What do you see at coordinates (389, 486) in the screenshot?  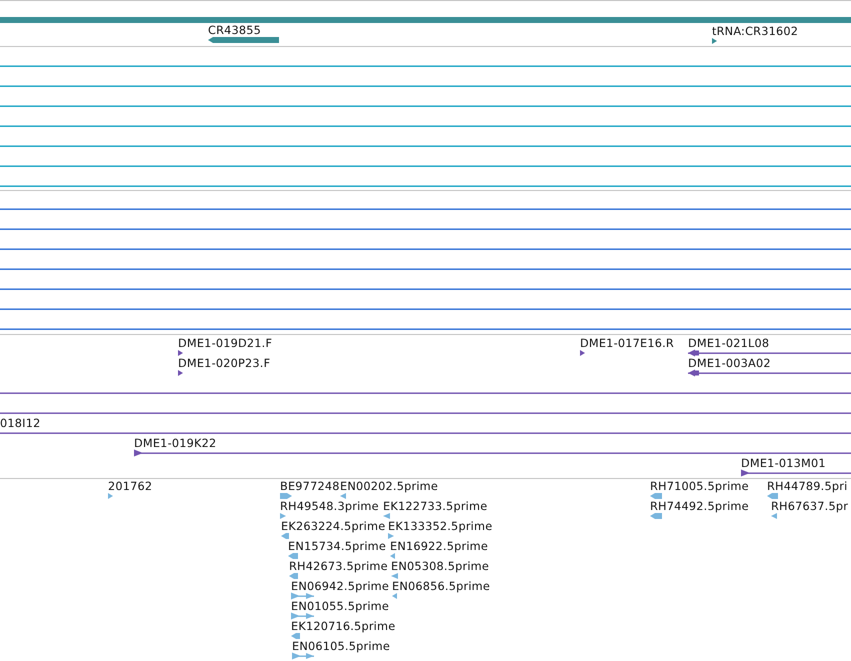 I see `feature-label: EN00202.5prime` at bounding box center [389, 486].